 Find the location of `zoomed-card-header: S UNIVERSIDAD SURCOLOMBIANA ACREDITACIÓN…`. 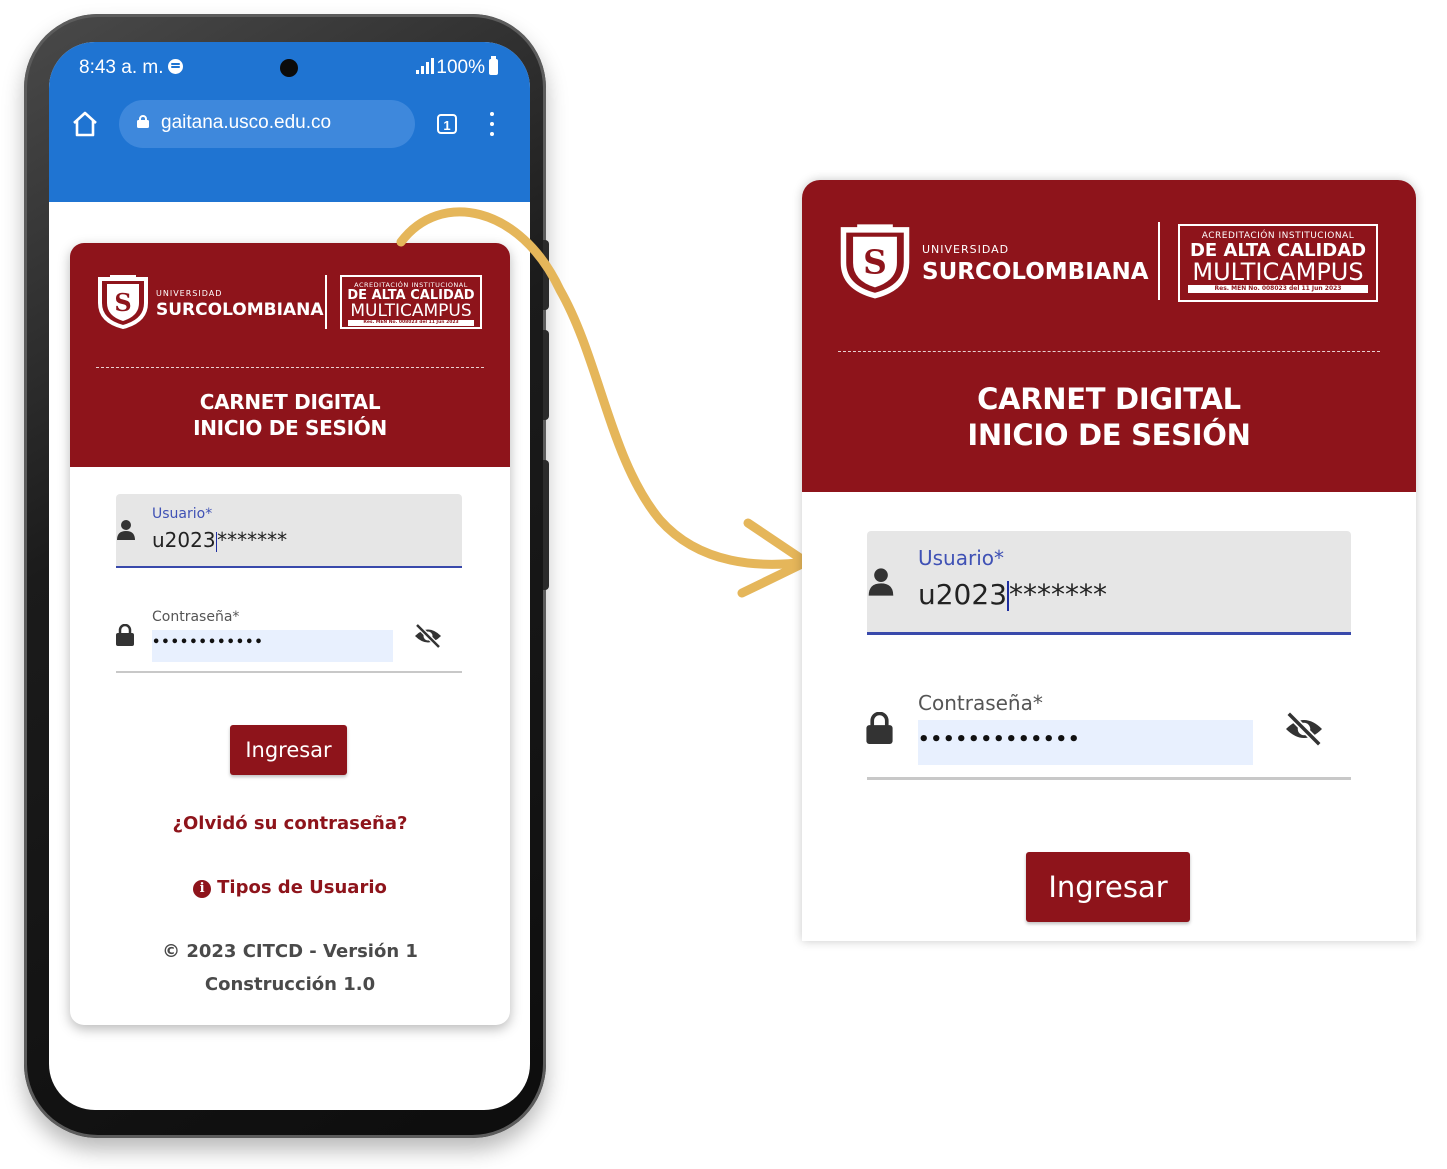

zoomed-card-header: S UNIVERSIDAD SURCOLOMBIANA ACREDITACIÓN… is located at coordinates (1109, 336).